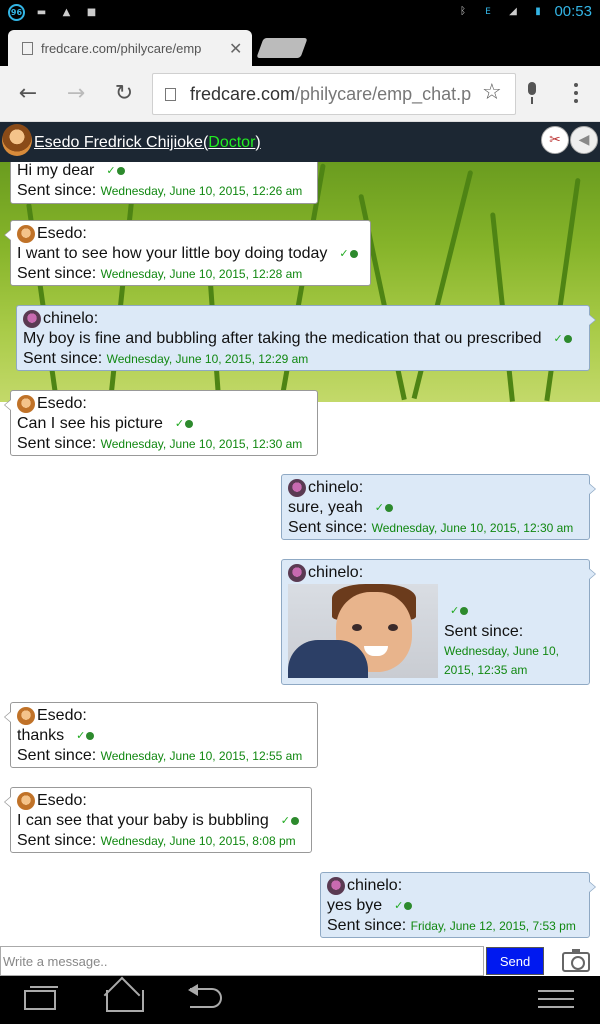  I want to click on paren-close: ), so click(258, 142).